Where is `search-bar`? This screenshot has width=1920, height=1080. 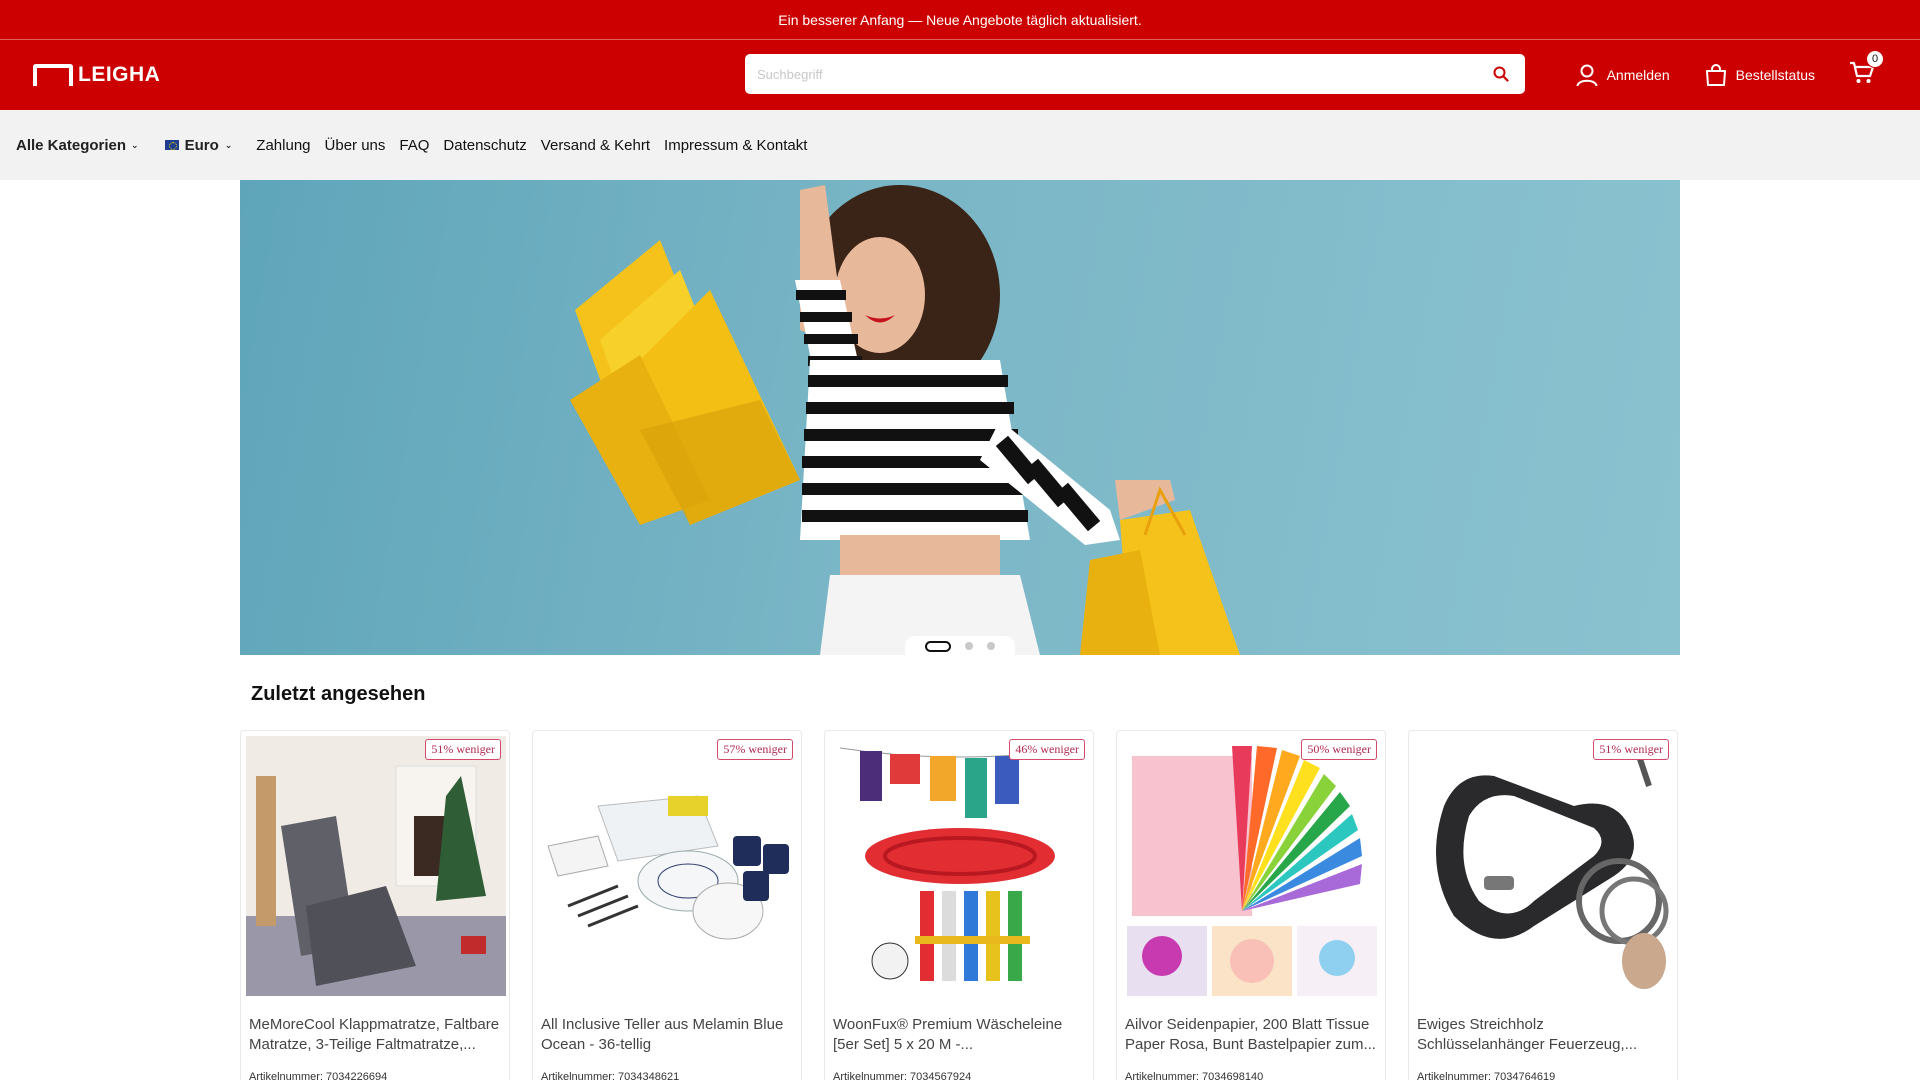 search-bar is located at coordinates (1135, 74).